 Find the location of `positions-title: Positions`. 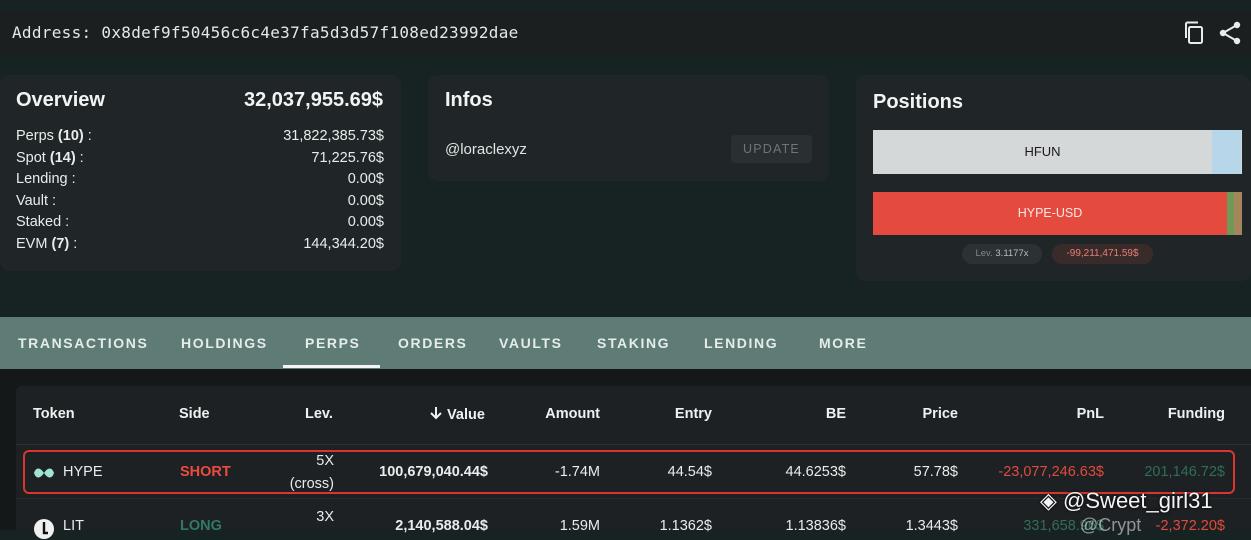

positions-title: Positions is located at coordinates (918, 102).